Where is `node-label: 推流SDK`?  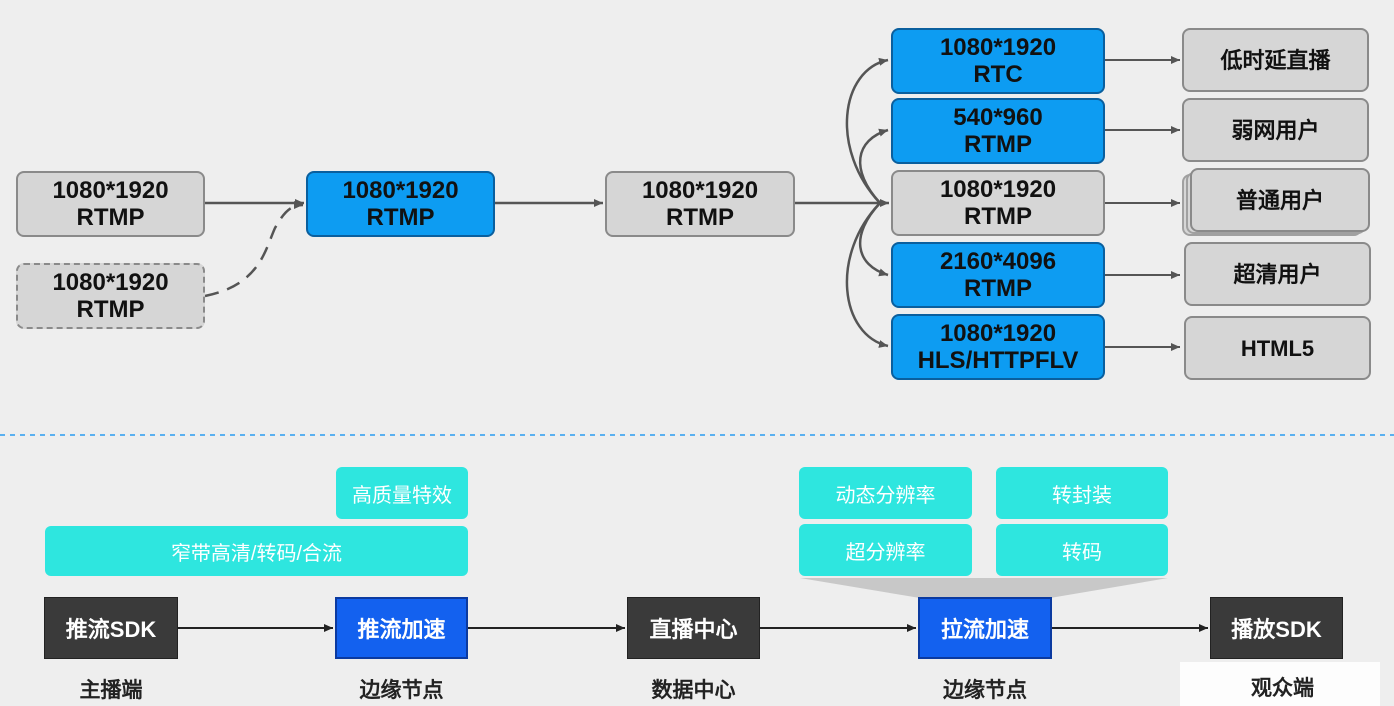 node-label: 推流SDK is located at coordinates (111, 629).